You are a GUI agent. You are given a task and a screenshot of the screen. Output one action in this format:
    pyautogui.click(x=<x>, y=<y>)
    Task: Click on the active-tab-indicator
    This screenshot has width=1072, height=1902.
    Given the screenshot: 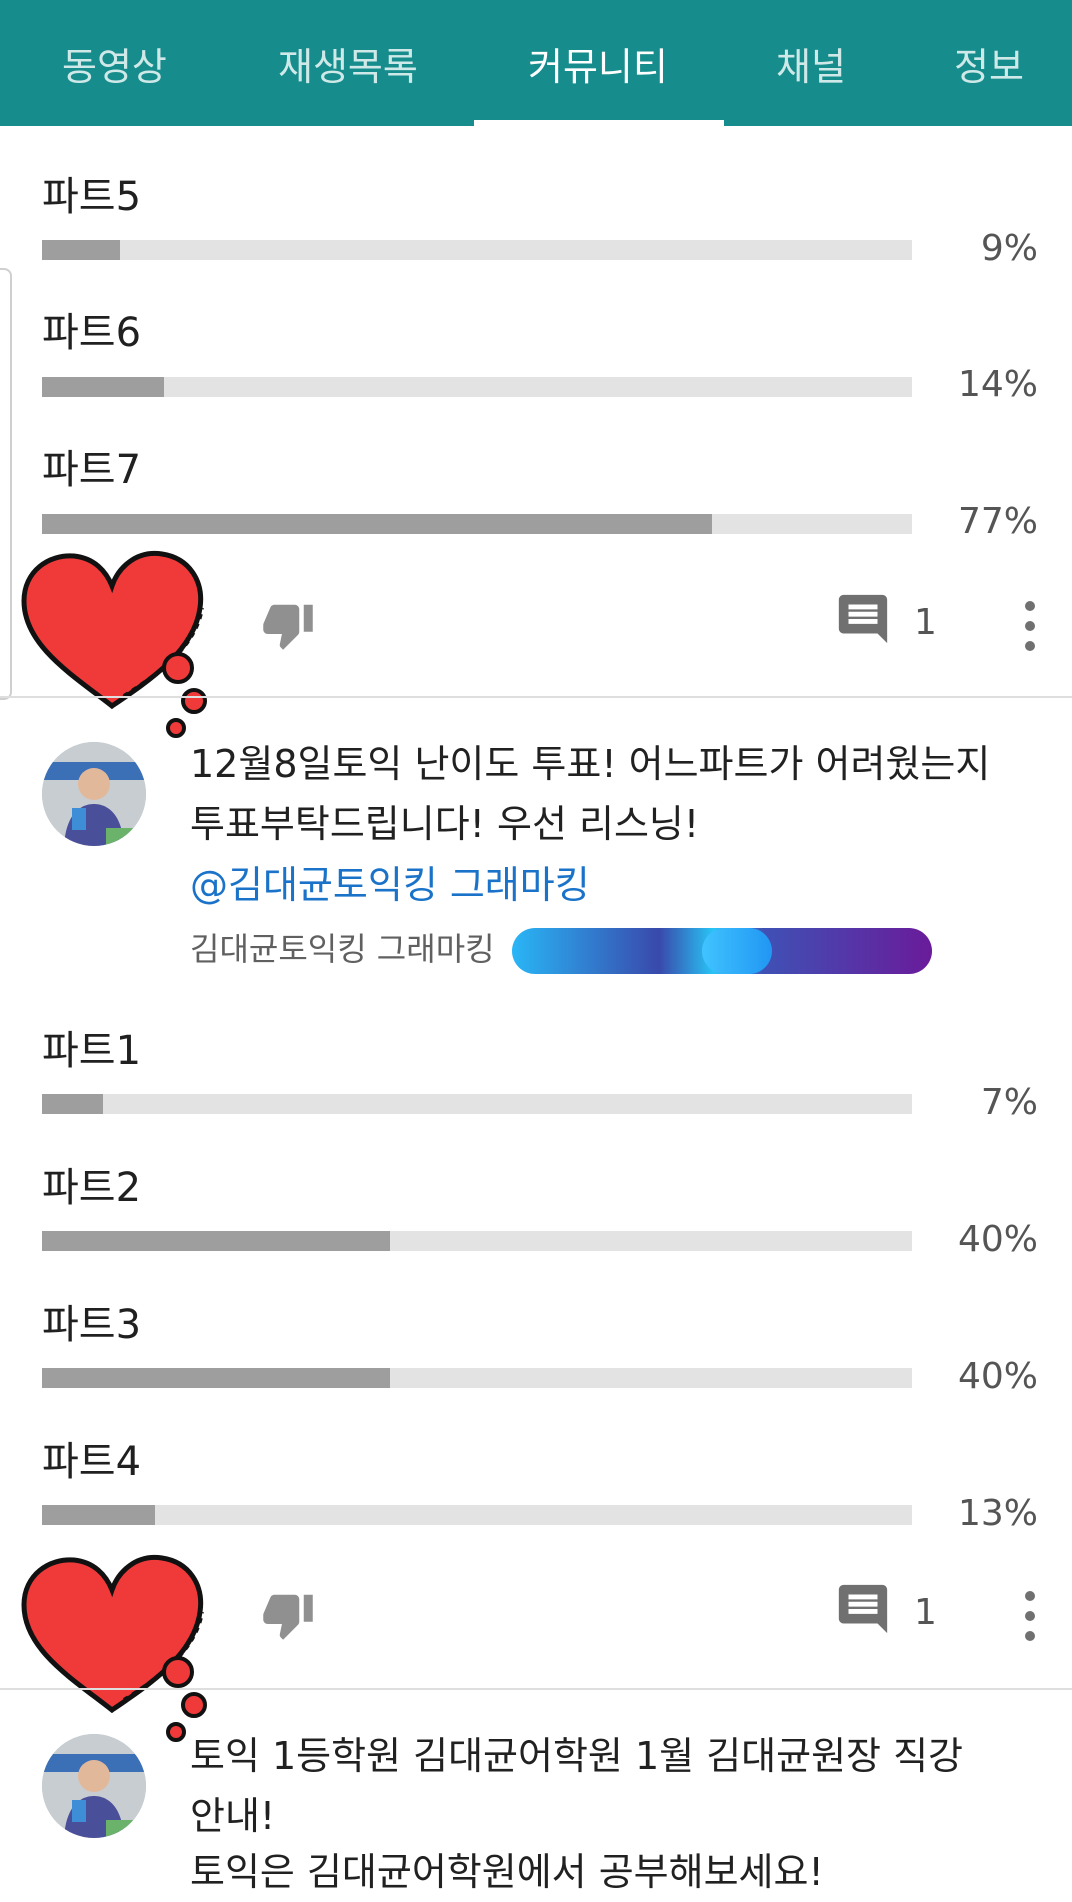 What is the action you would take?
    pyautogui.click(x=599, y=123)
    